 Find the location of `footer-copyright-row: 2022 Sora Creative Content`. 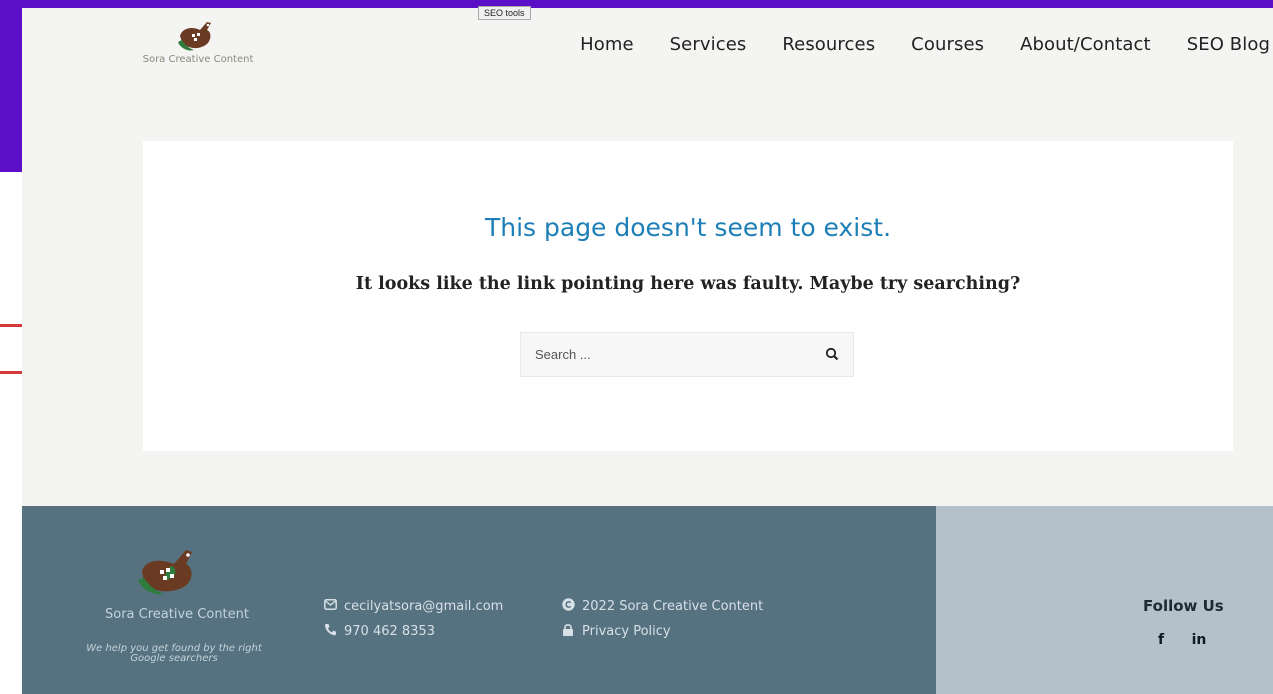

footer-copyright-row: 2022 Sora Creative Content is located at coordinates (662, 606).